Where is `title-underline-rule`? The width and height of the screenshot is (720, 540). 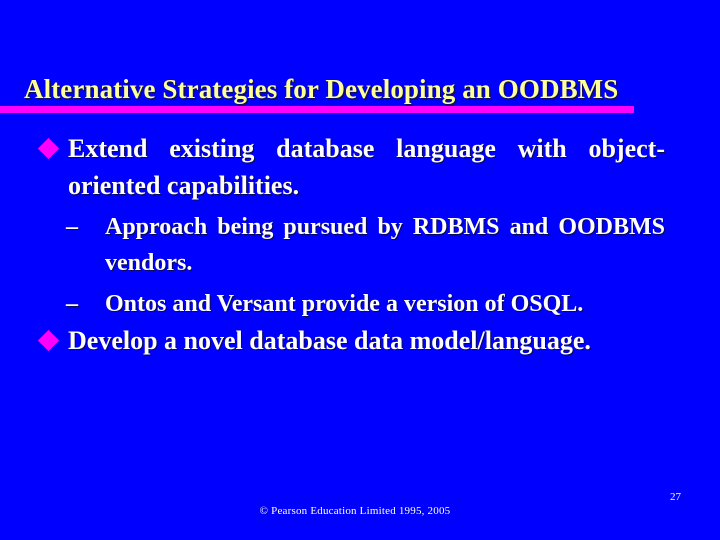 title-underline-rule is located at coordinates (317, 109).